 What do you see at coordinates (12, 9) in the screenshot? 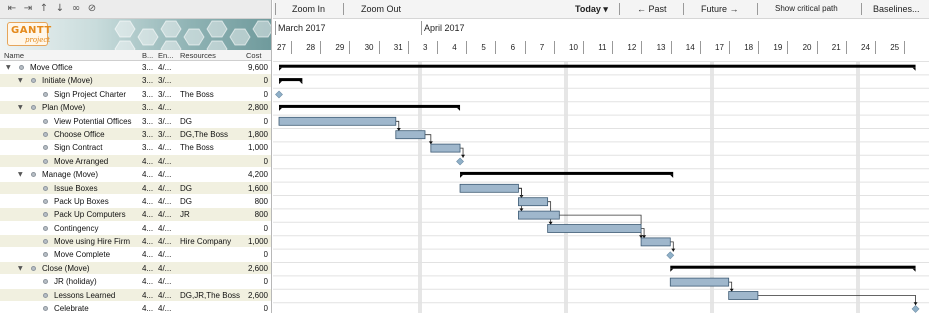
I see `outdent-icon: ⇤` at bounding box center [12, 9].